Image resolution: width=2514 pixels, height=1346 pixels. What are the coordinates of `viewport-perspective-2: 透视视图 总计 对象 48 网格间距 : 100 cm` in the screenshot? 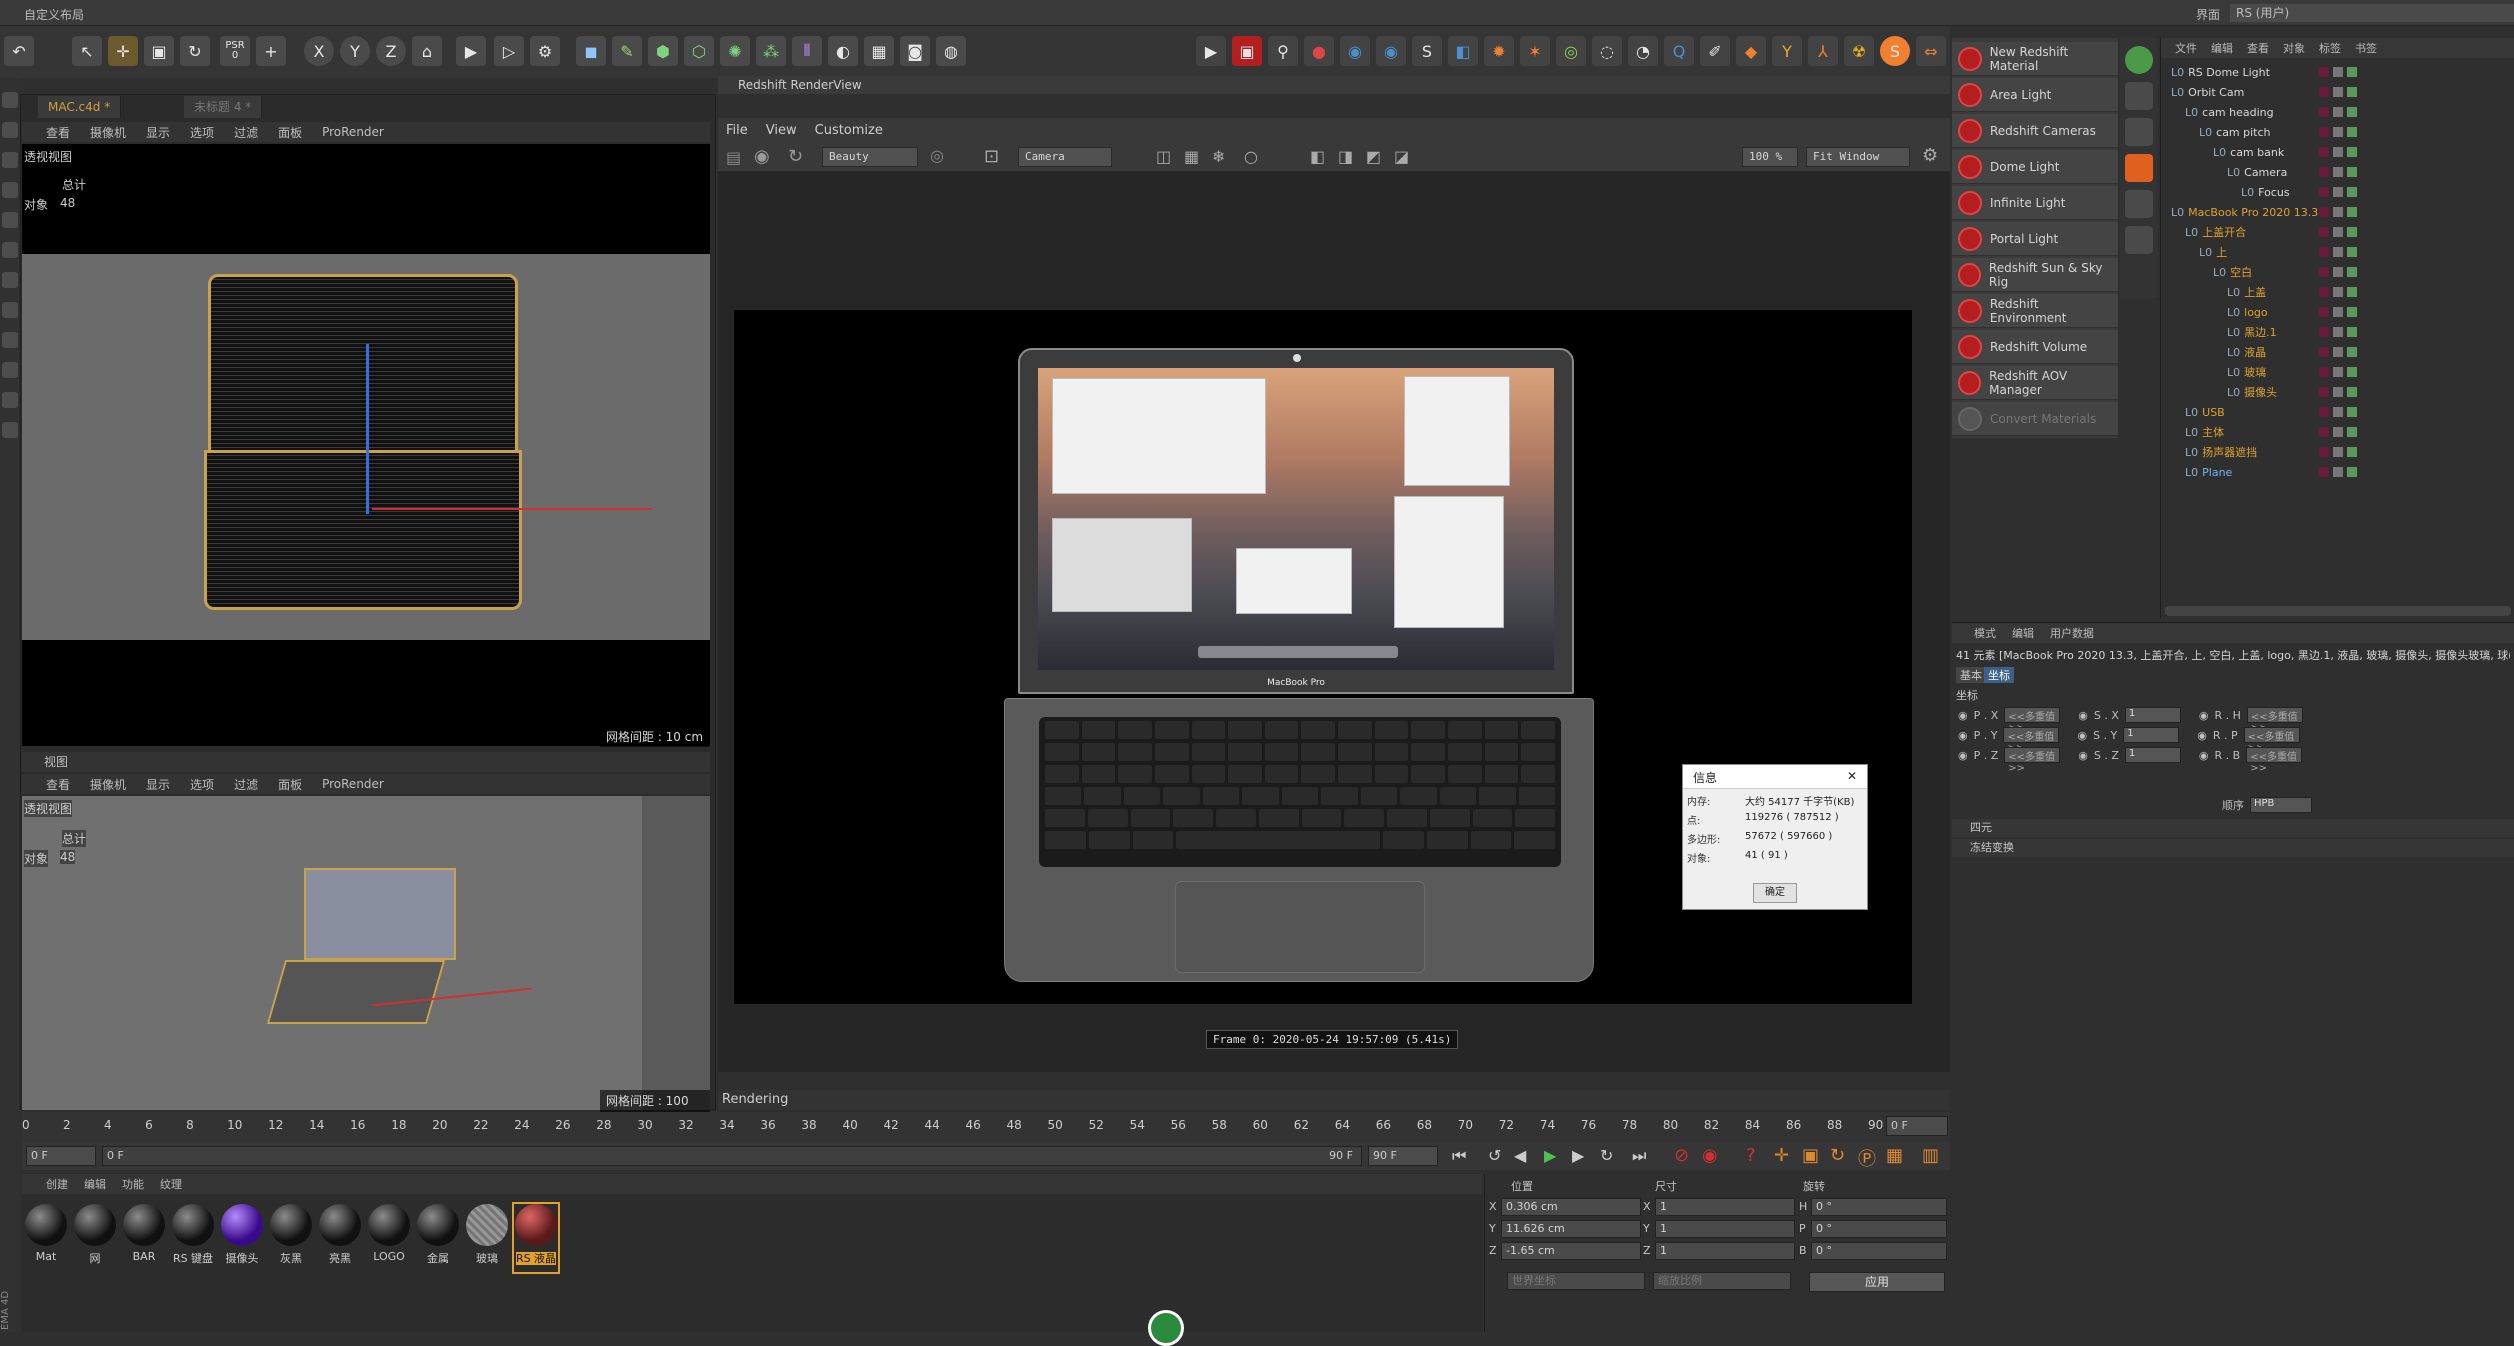 It's located at (366, 960).